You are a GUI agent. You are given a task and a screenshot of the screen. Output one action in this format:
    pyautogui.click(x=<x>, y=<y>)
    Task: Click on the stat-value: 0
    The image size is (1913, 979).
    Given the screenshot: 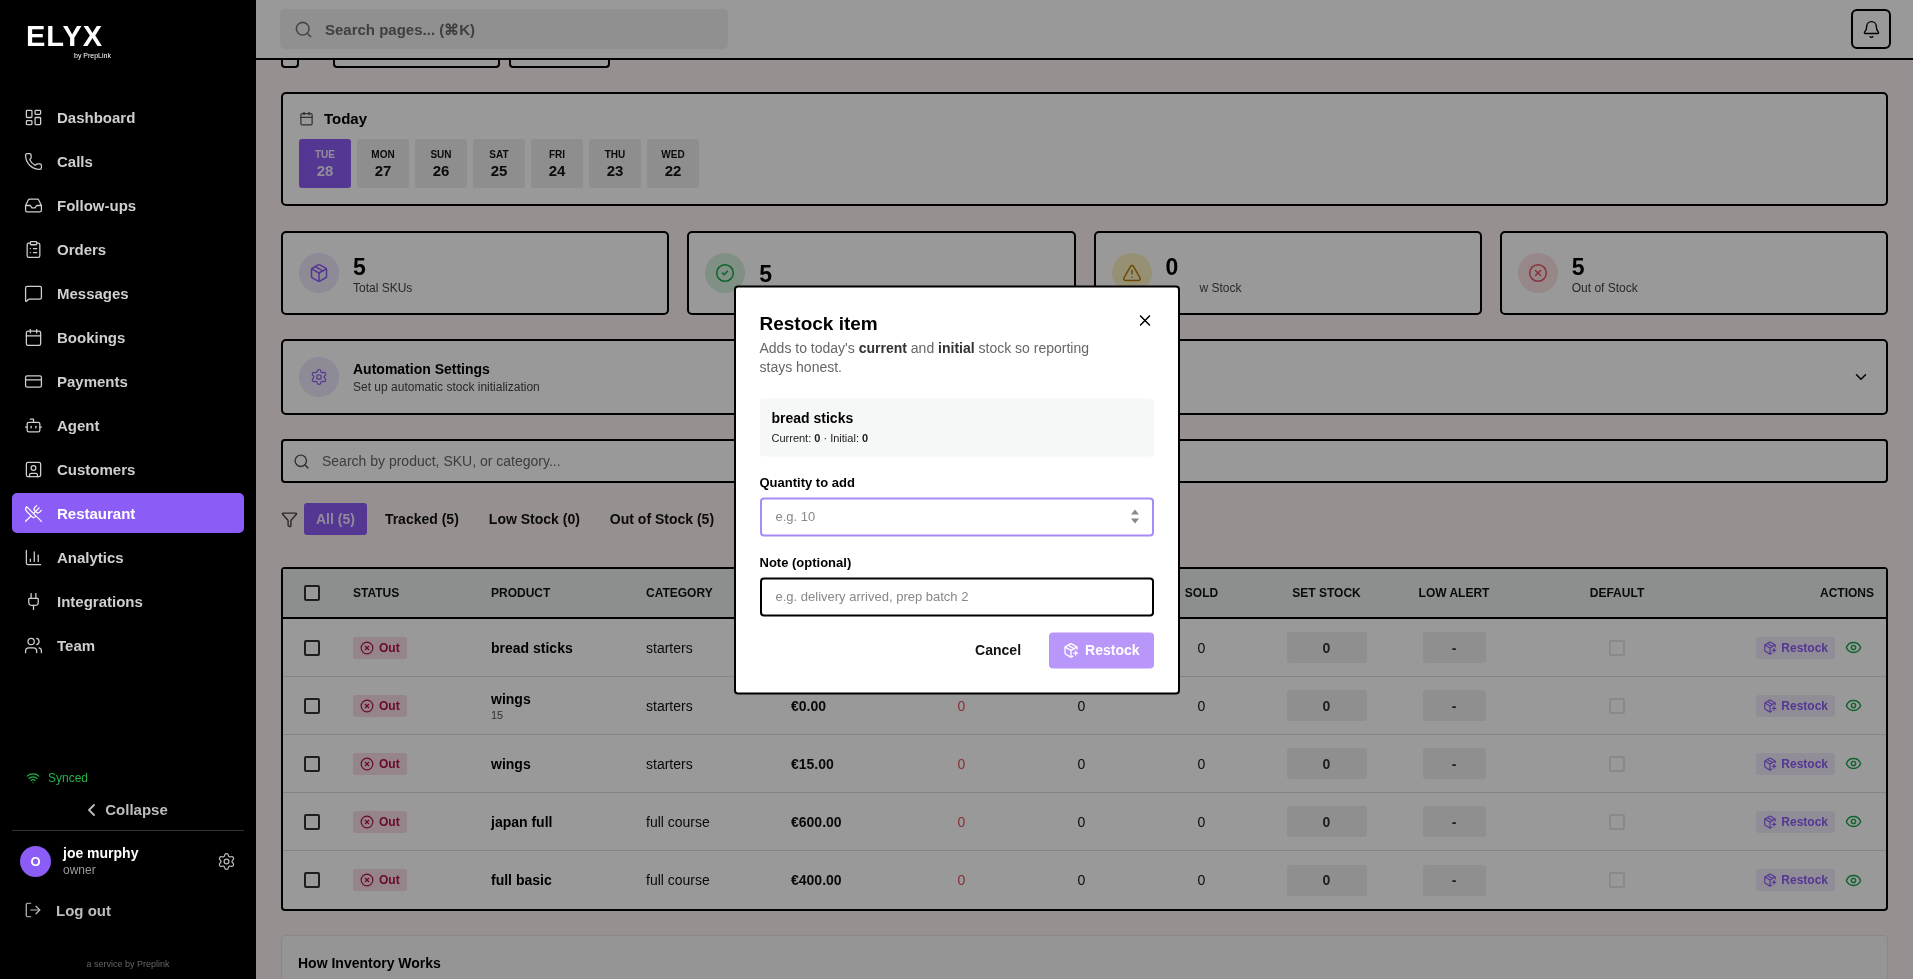 What is the action you would take?
    pyautogui.click(x=1172, y=267)
    